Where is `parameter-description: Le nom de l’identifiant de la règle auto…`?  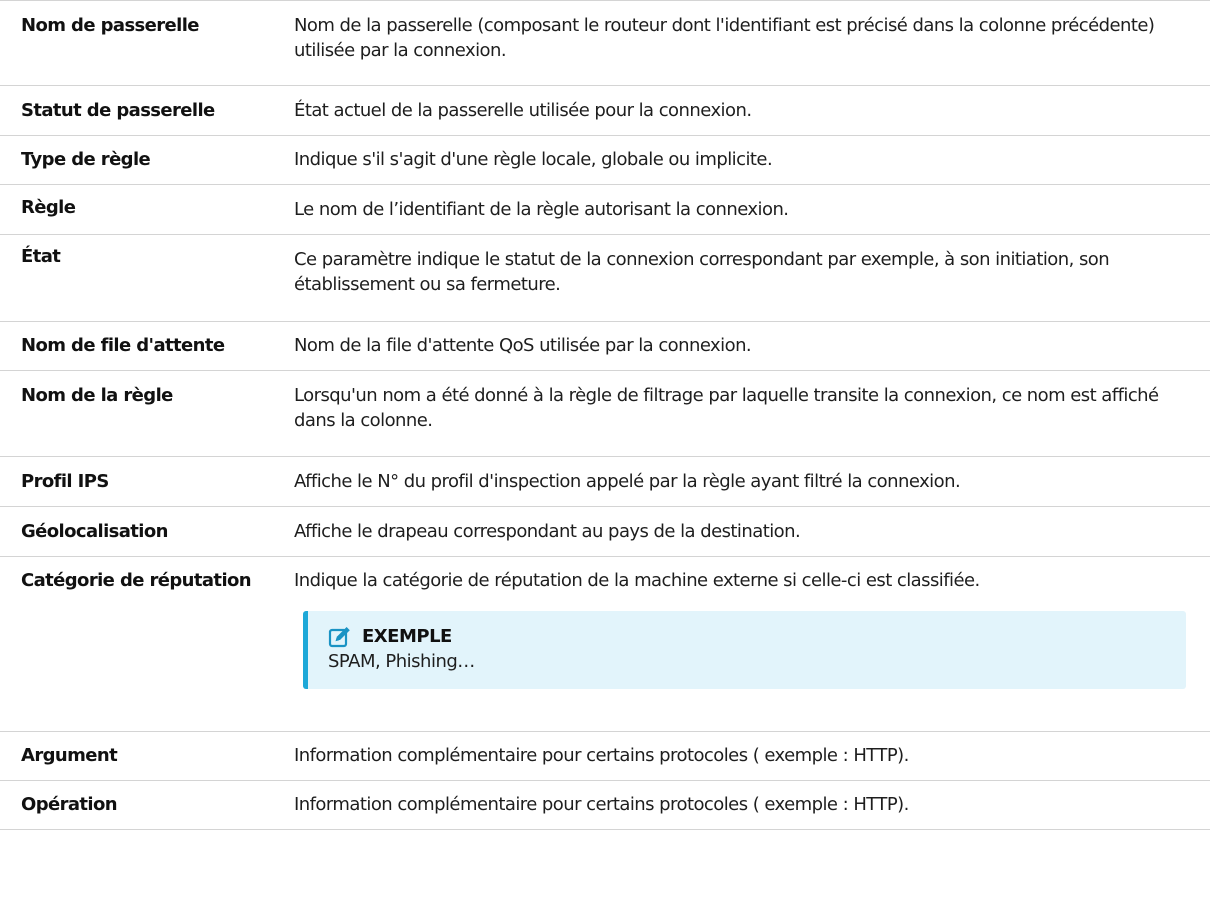 parameter-description: Le nom de l’identifiant de la règle auto… is located at coordinates (541, 209).